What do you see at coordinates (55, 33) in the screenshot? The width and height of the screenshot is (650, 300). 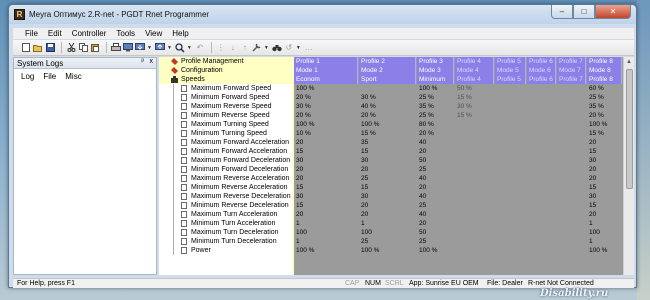 I see `menu-edit: Edit` at bounding box center [55, 33].